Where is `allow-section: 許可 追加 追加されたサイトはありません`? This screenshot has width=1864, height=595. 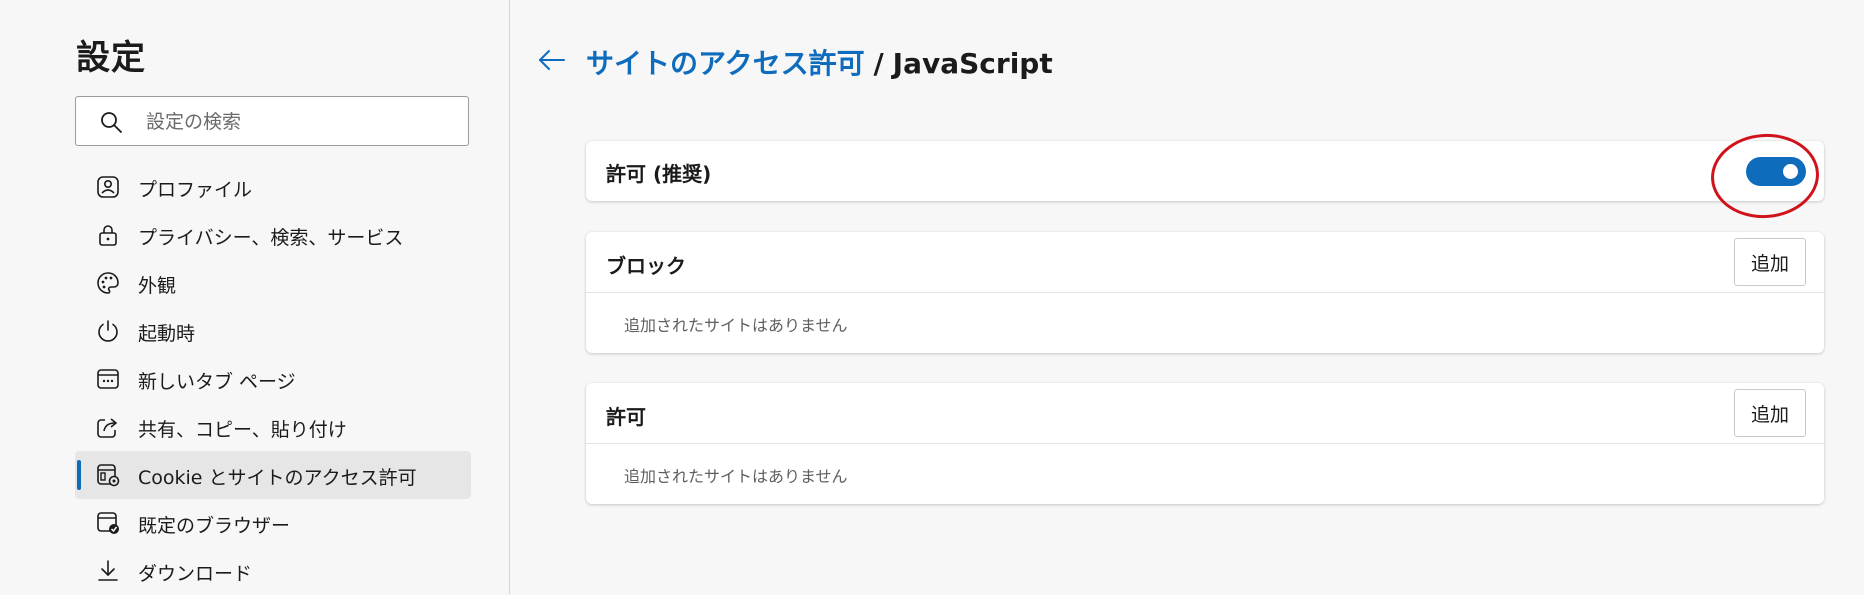 allow-section: 許可 追加 追加されたサイトはありません is located at coordinates (1205, 443).